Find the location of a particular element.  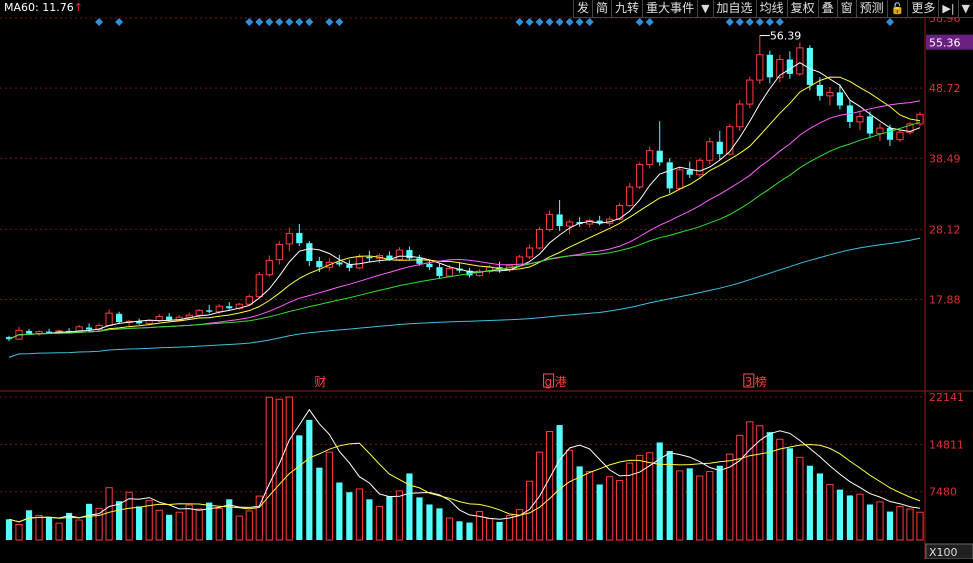

price-tick-label: 48.72 is located at coordinates (945, 88).